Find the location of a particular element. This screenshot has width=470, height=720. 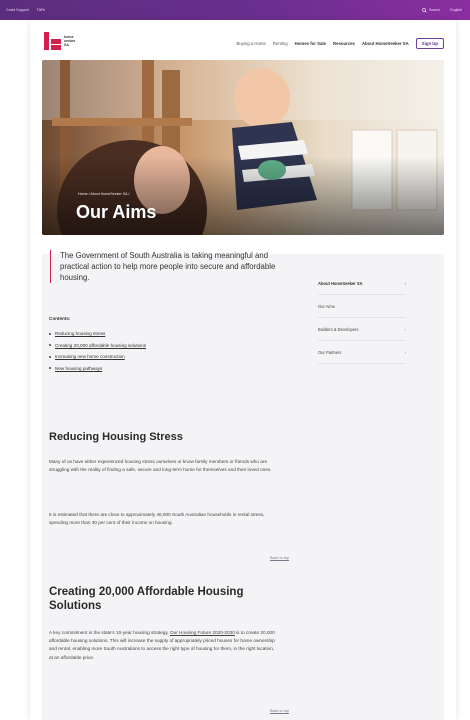

nav-homes-for-sale: Homes for Sale is located at coordinates (310, 43).